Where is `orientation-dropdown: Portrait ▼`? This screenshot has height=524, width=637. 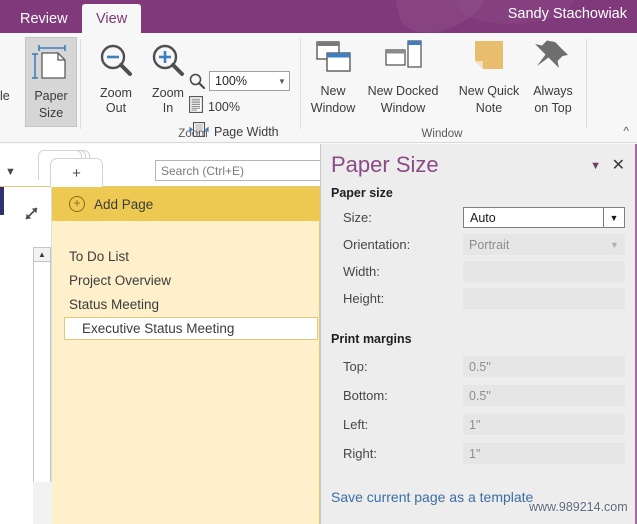
orientation-dropdown: Portrait ▼ is located at coordinates (544, 244).